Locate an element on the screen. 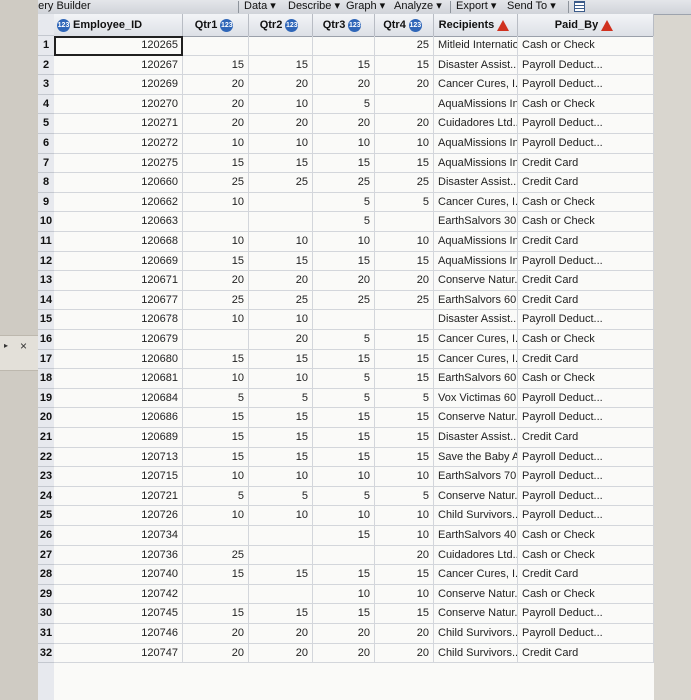 The width and height of the screenshot is (691, 700). row-number: 4 is located at coordinates (46, 105).